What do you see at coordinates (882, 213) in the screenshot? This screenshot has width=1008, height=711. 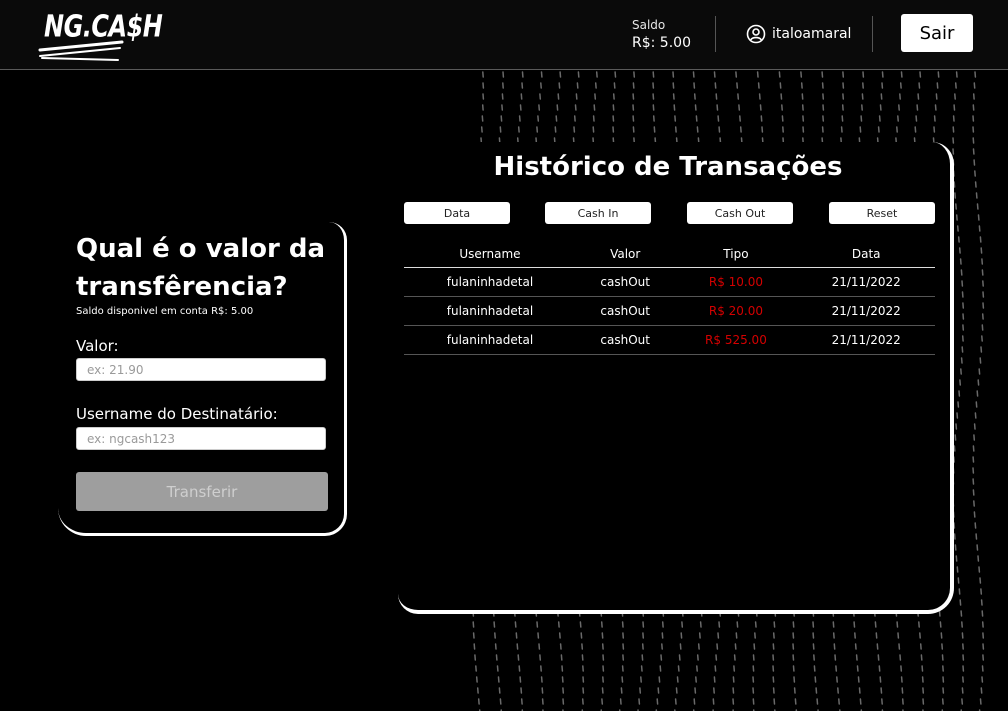 I see `filter-reset-button: Reset` at bounding box center [882, 213].